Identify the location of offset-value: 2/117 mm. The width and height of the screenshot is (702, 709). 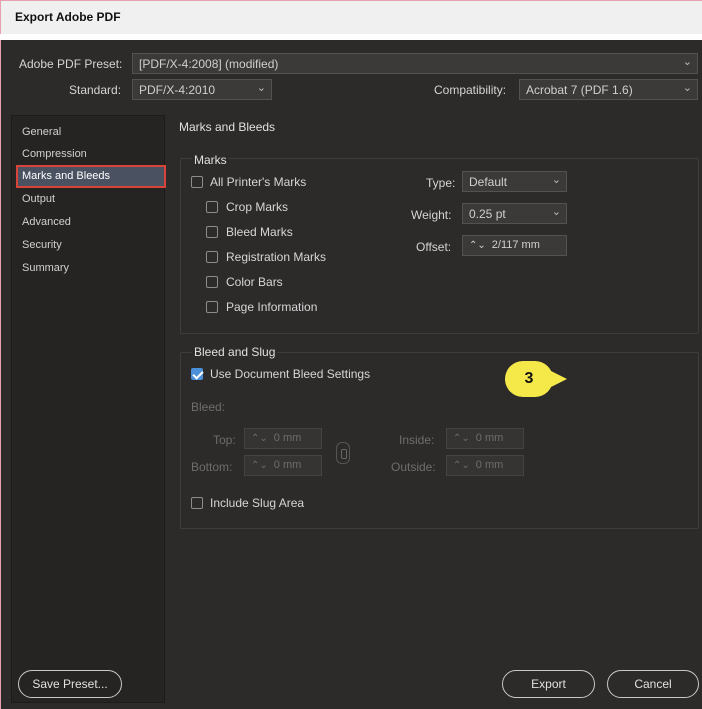
(515, 245).